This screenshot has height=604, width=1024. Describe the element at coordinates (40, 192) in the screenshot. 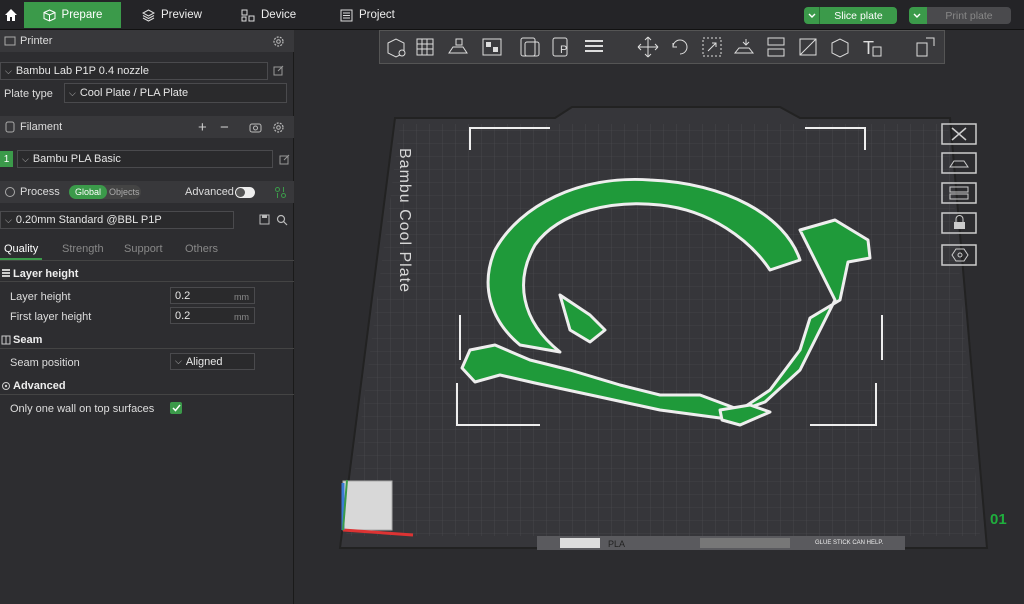

I see `process-section-title: Process` at that location.